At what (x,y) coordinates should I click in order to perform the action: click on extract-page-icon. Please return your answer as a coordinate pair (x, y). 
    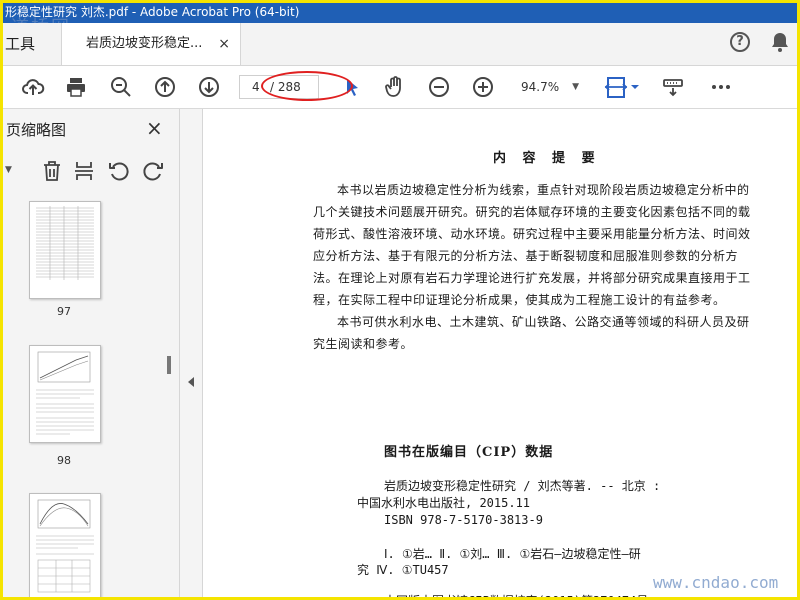
    Looking at the image, I should click on (84, 173).